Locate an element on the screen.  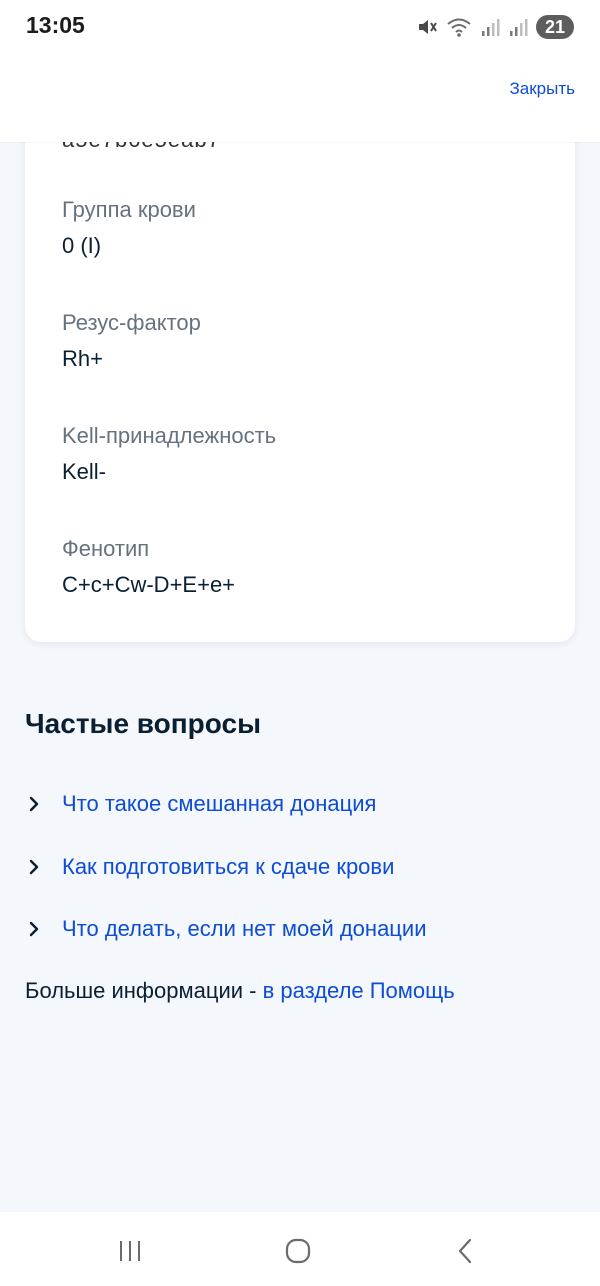
more-info-text: Больше информации - is located at coordinates (144, 990).